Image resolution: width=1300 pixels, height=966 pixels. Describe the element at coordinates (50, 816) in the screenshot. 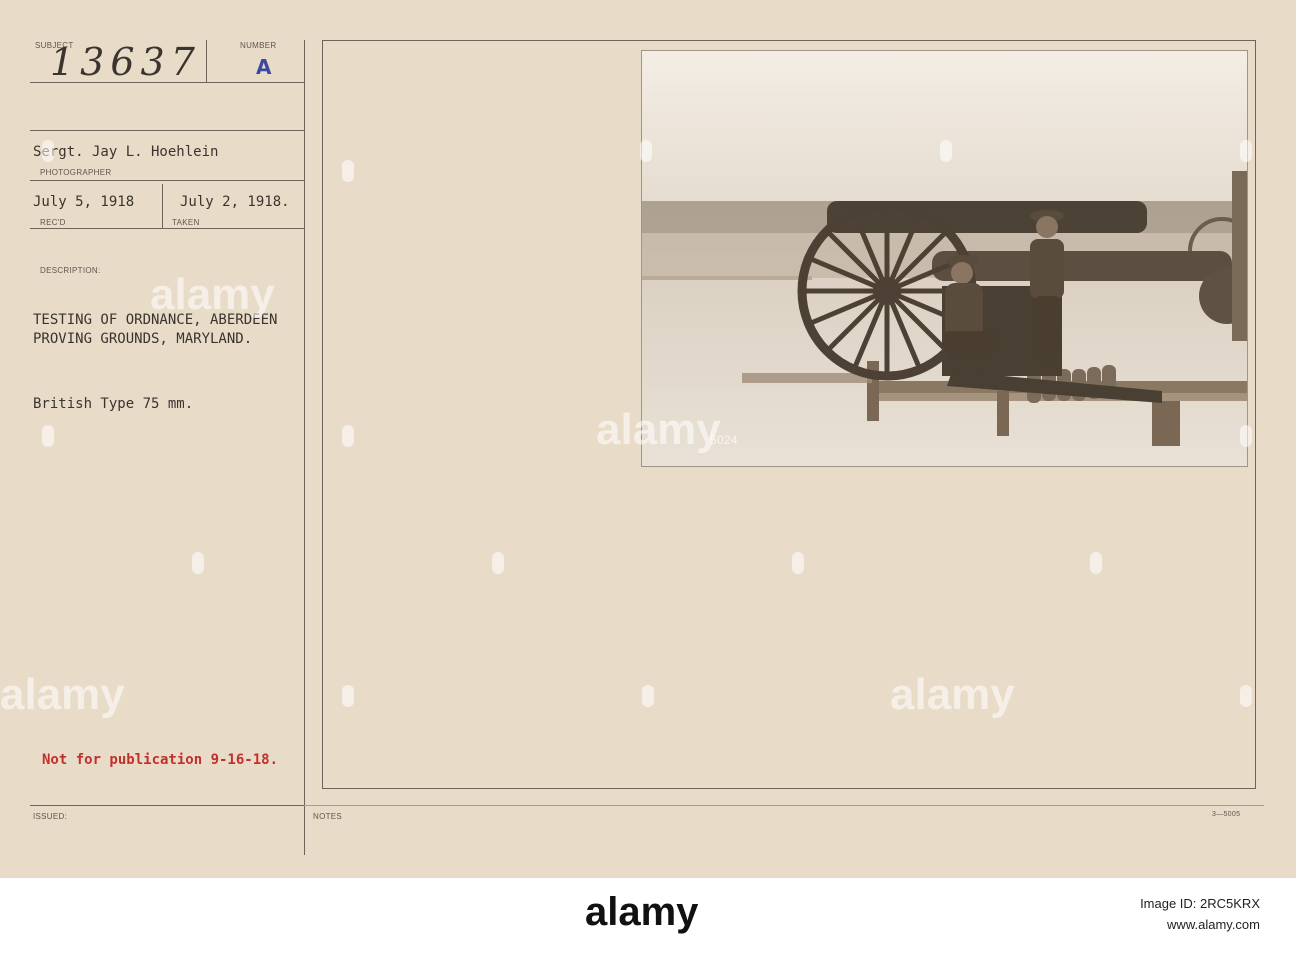

I see `issued-label: ISSUED:` at that location.